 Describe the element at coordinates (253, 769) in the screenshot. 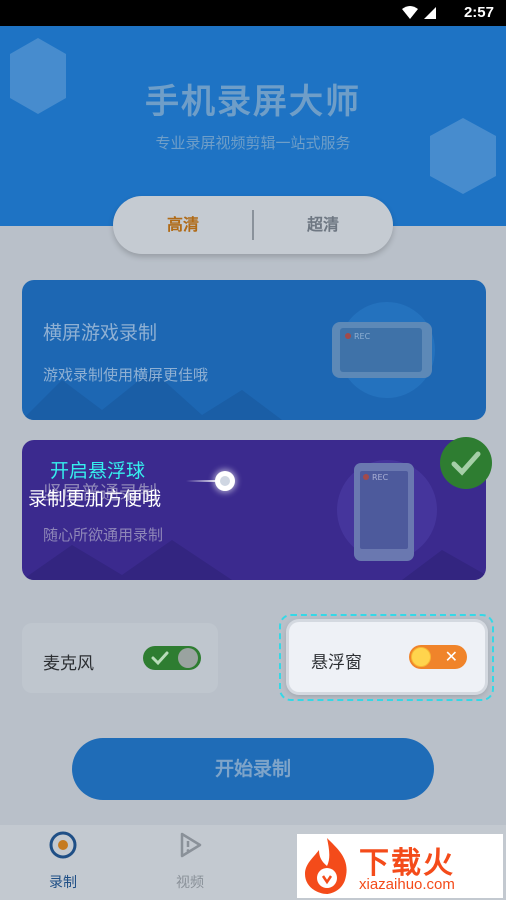

I see `start-record-button: 开始录制` at that location.